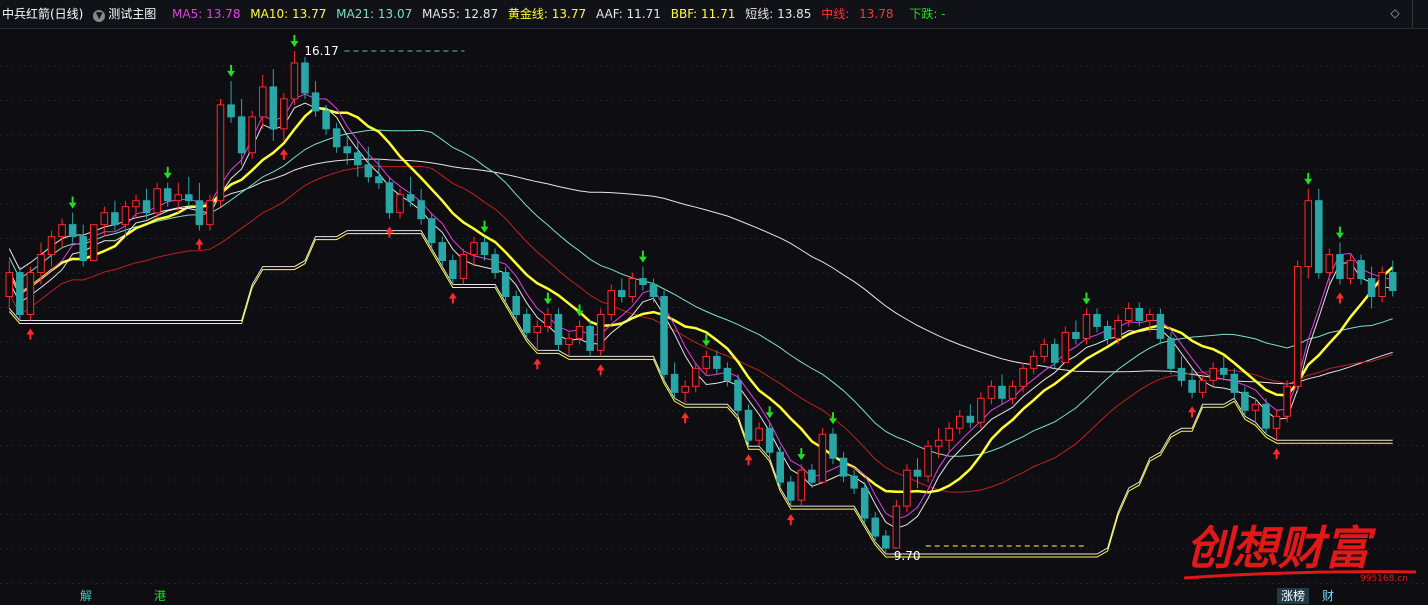  Describe the element at coordinates (1395, 13) in the screenshot. I see `diamond-icon: ◇` at that location.